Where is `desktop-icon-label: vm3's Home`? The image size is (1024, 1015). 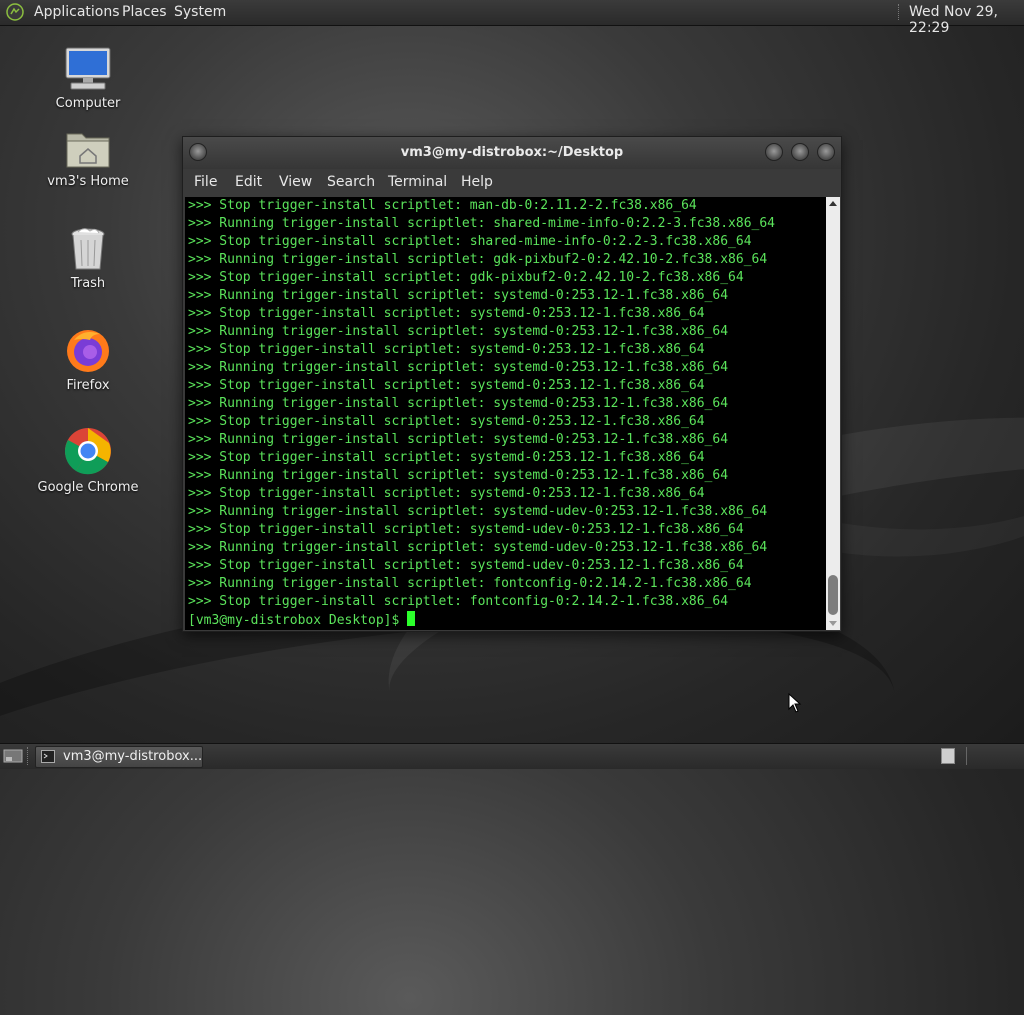
desktop-icon-label: vm3's Home is located at coordinates (88, 181).